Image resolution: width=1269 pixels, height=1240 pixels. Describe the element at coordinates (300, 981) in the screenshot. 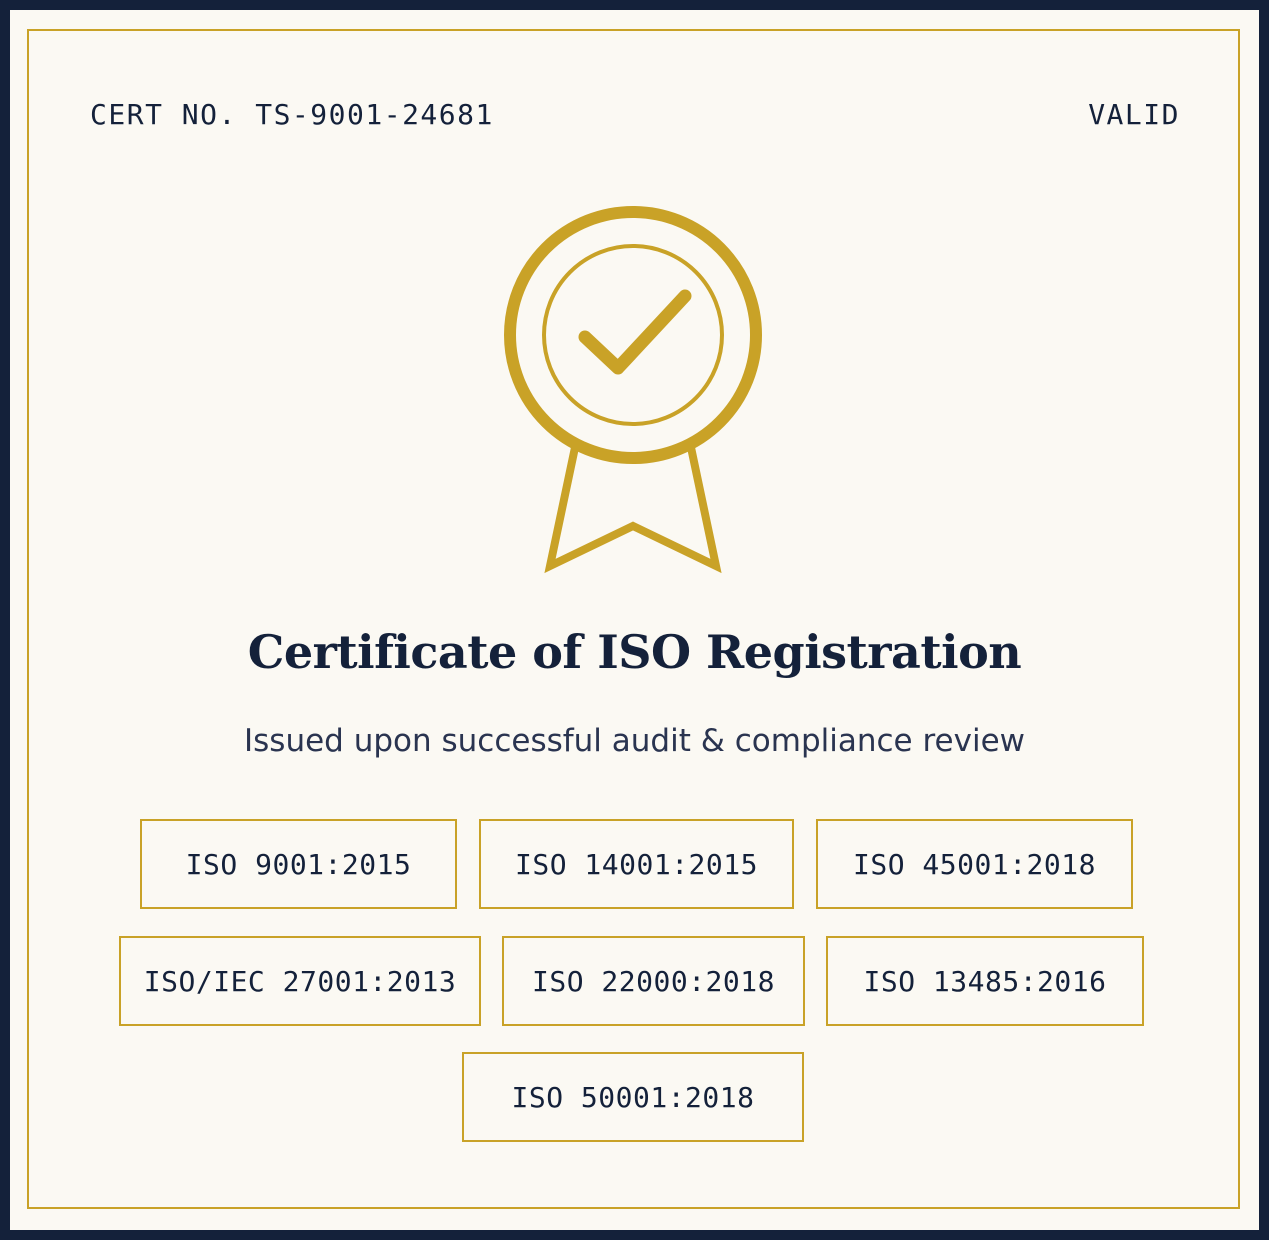

I see `standard-badge: ISO/IEC 27001:2013` at that location.